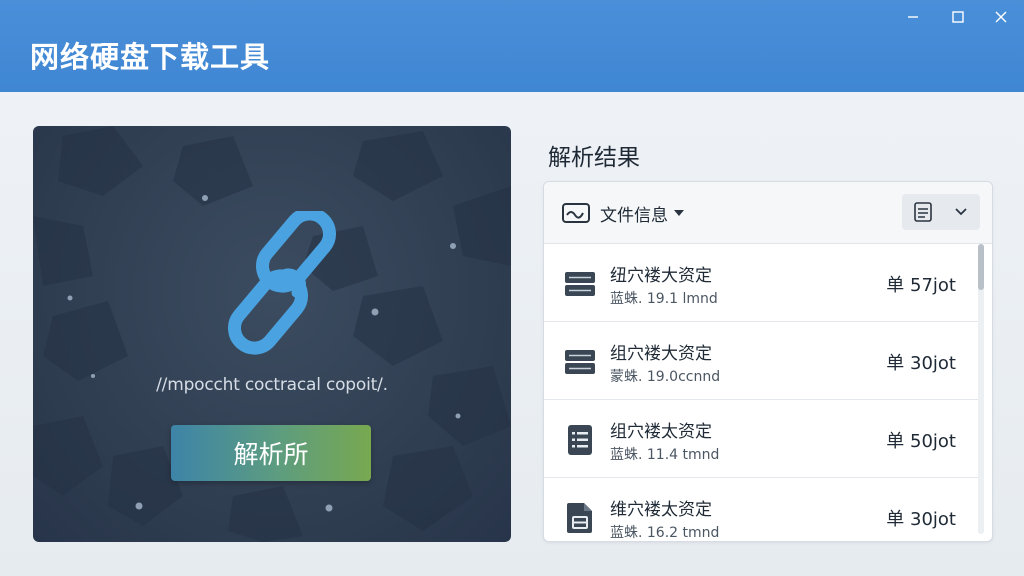  Describe the element at coordinates (665, 533) in the screenshot. I see `file-meta: 蓝蛛. 16.2 tmnd` at that location.